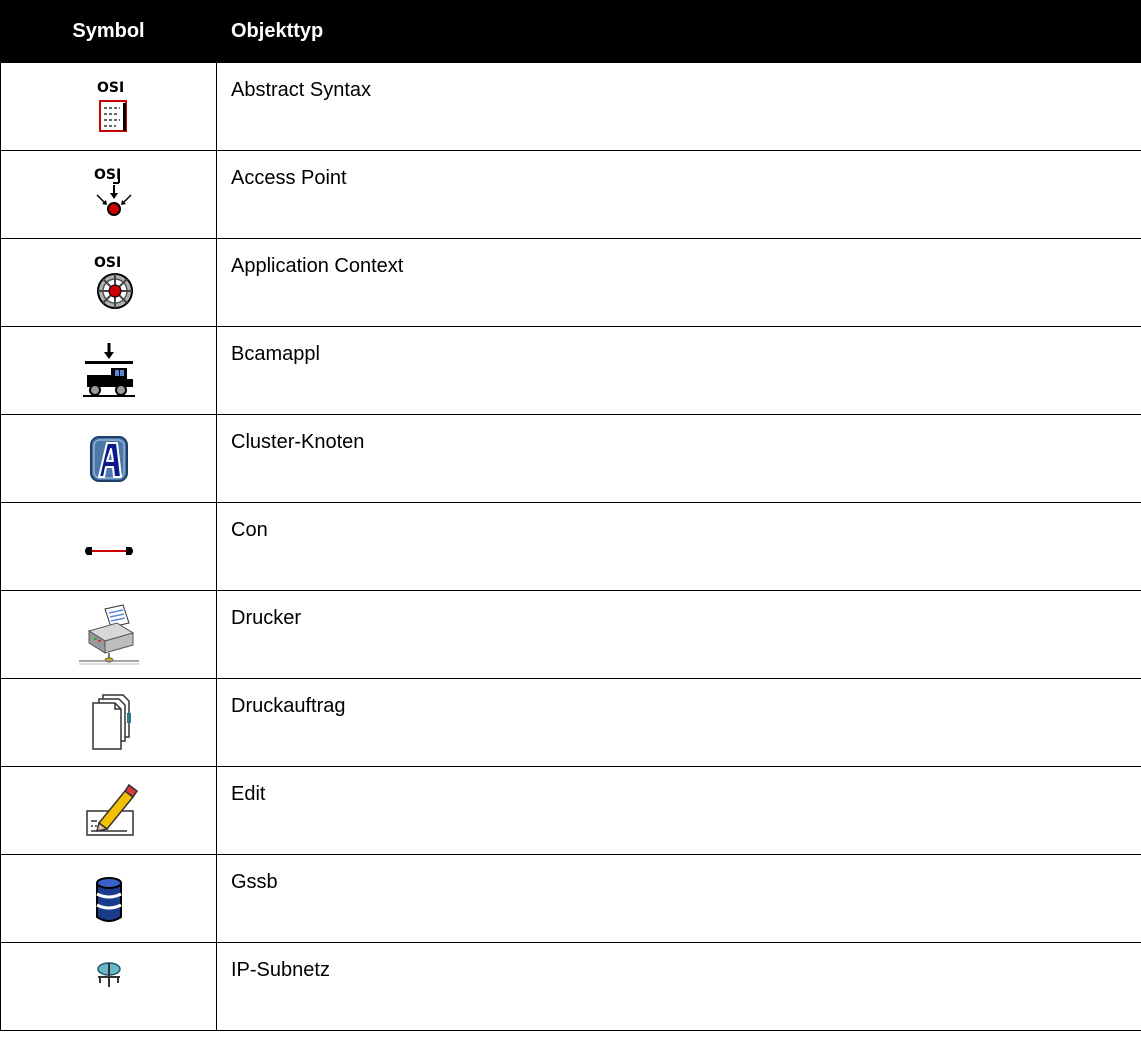 This screenshot has height=1052, width=1141. I want to click on table-header-row: Symbol Objekttyp, so click(570, 31).